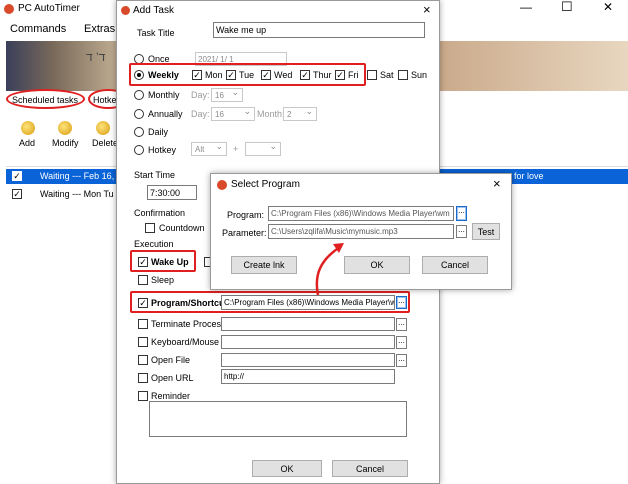 The image size is (628, 484). Describe the element at coordinates (497, 183) in the screenshot. I see `select-program-close-button: ×` at that location.